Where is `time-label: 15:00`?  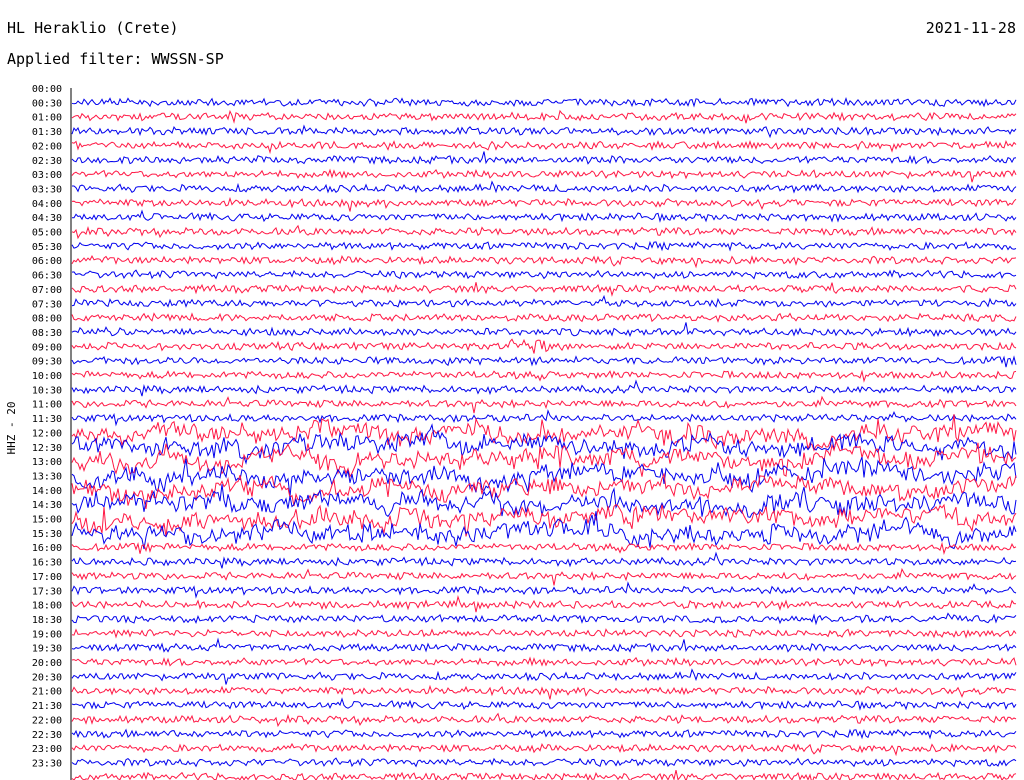
time-label: 15:00 is located at coordinates (47, 520).